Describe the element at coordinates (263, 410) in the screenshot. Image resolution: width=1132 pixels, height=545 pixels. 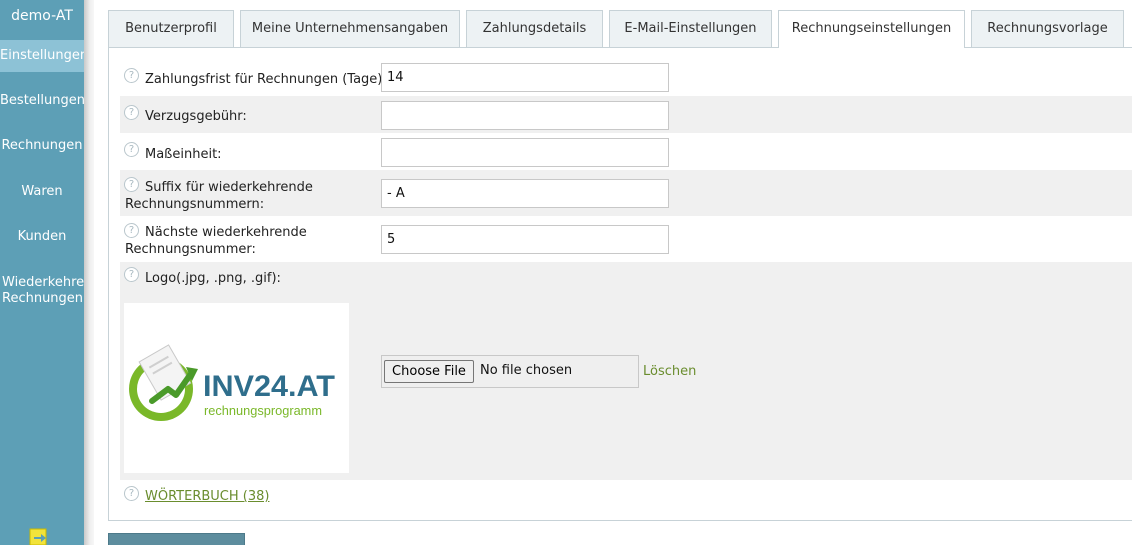
I see `logo-tagline-text: rechnungsprogramm` at that location.